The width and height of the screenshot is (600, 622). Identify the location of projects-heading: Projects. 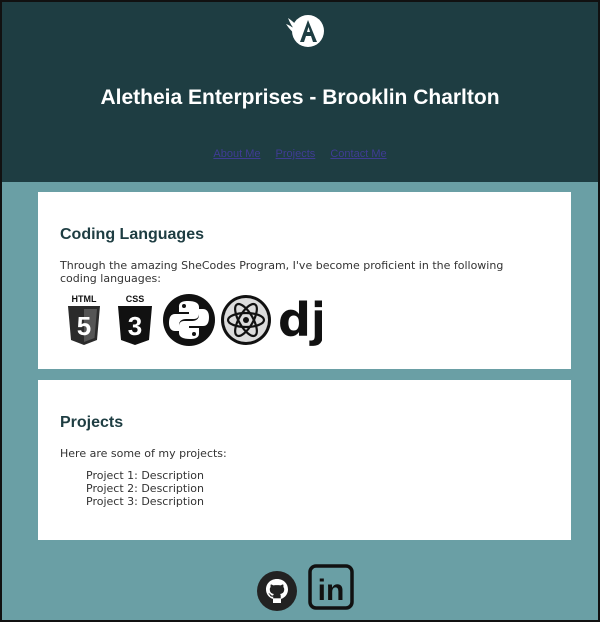
(92, 422).